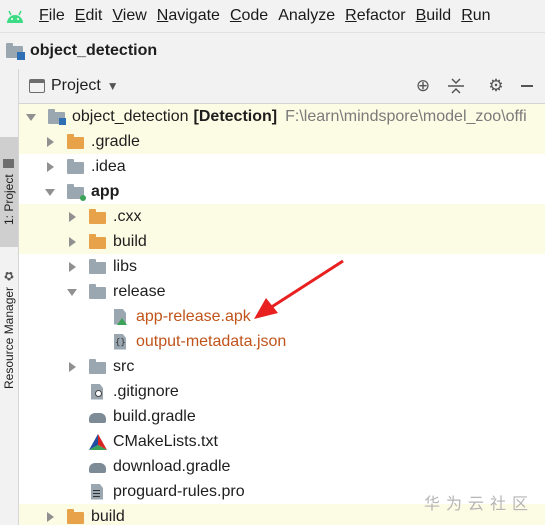 The image size is (545, 525). What do you see at coordinates (299, 289) in the screenshot?
I see `red-pointer-arrow` at bounding box center [299, 289].